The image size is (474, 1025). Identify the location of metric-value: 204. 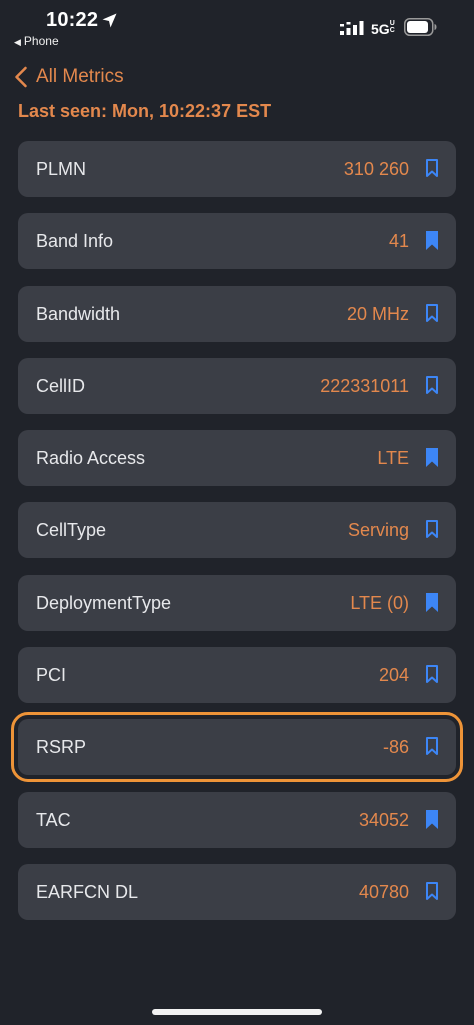
(393, 675).